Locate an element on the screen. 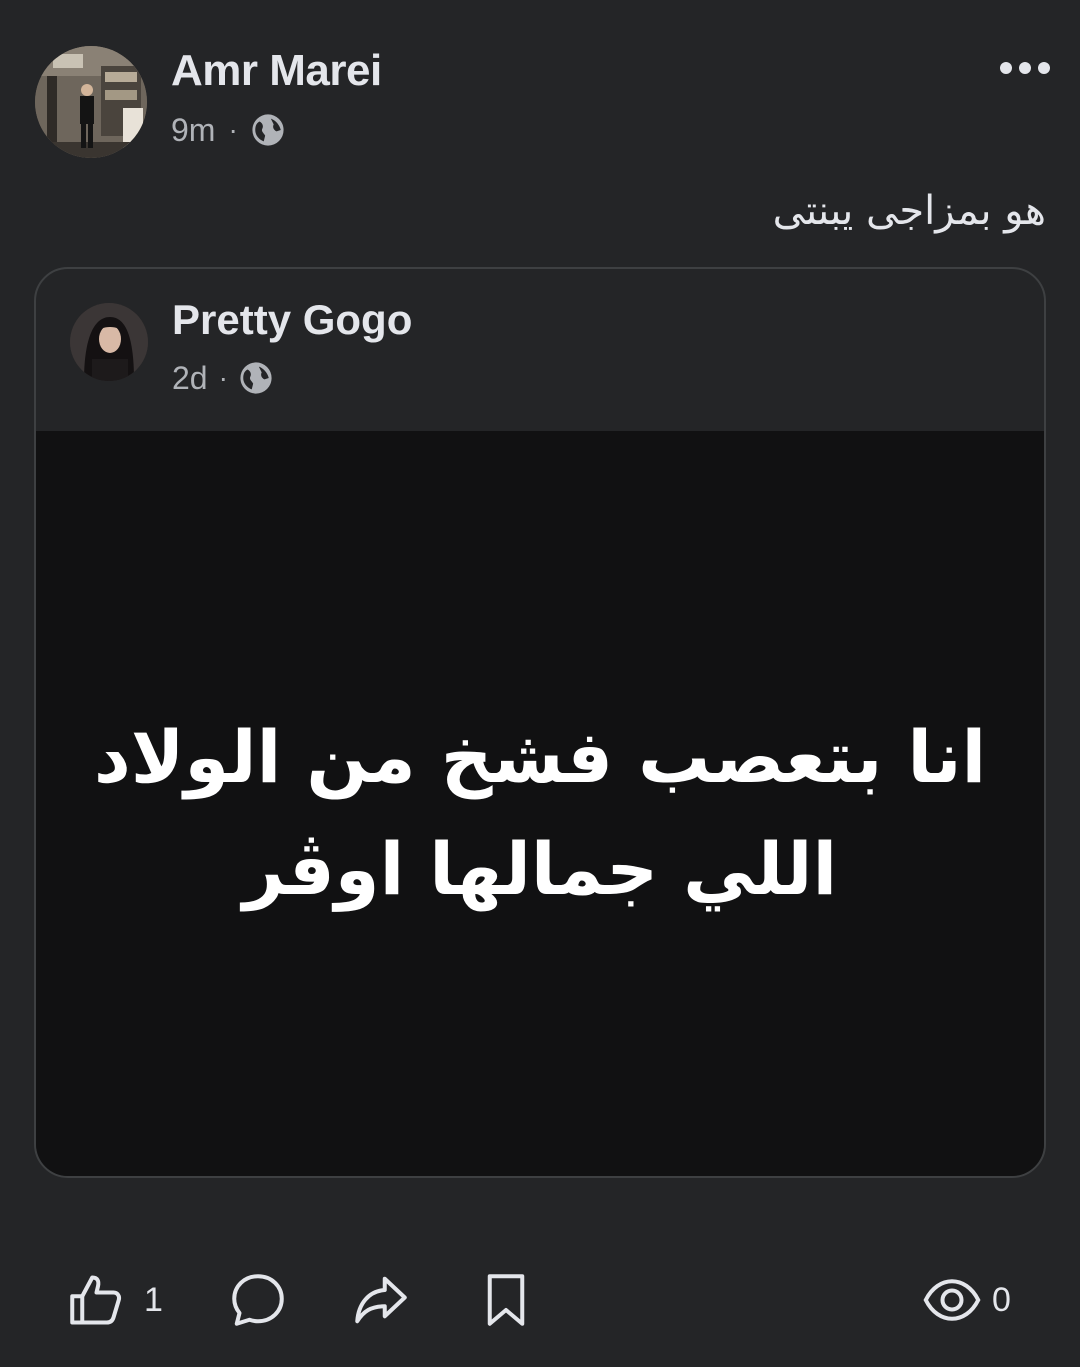 Image resolution: width=1080 pixels, height=1367 pixels. like-count: 1 is located at coordinates (153, 1299).